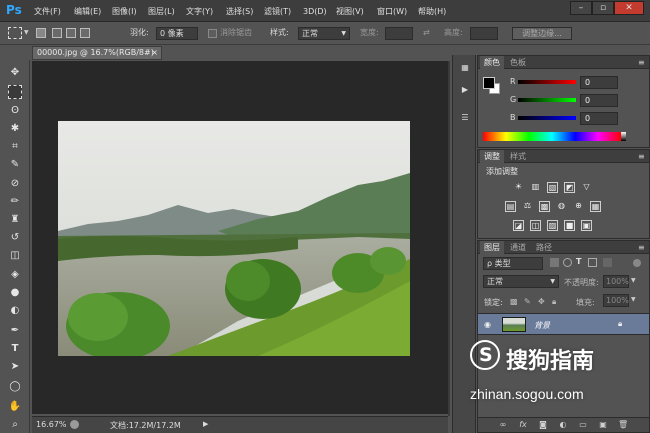 The height and width of the screenshot is (433, 650). I want to click on history-panel-icon: ▦, so click(465, 69).